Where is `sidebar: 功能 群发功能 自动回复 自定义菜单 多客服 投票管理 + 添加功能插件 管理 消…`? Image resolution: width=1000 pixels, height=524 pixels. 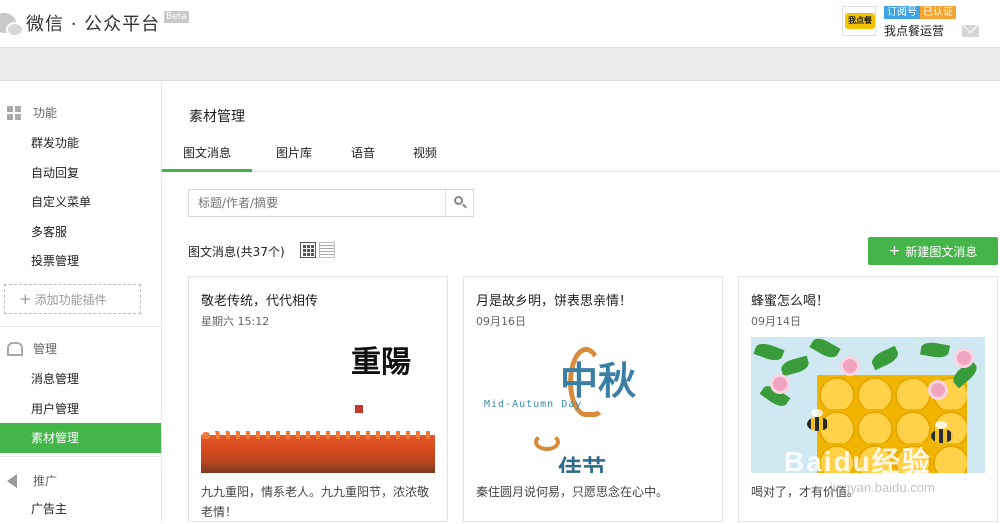
sidebar: 功能 群发功能 自动回复 自定义菜单 多客服 投票管理 + 添加功能插件 管理 消… is located at coordinates (81, 302).